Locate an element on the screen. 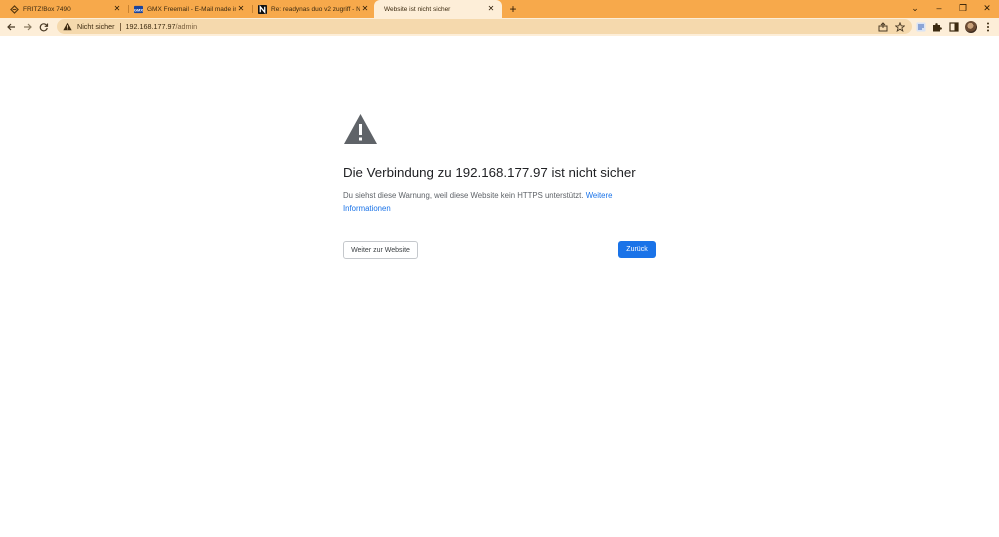 This screenshot has width=999, height=537. url-path: /admin is located at coordinates (186, 26).